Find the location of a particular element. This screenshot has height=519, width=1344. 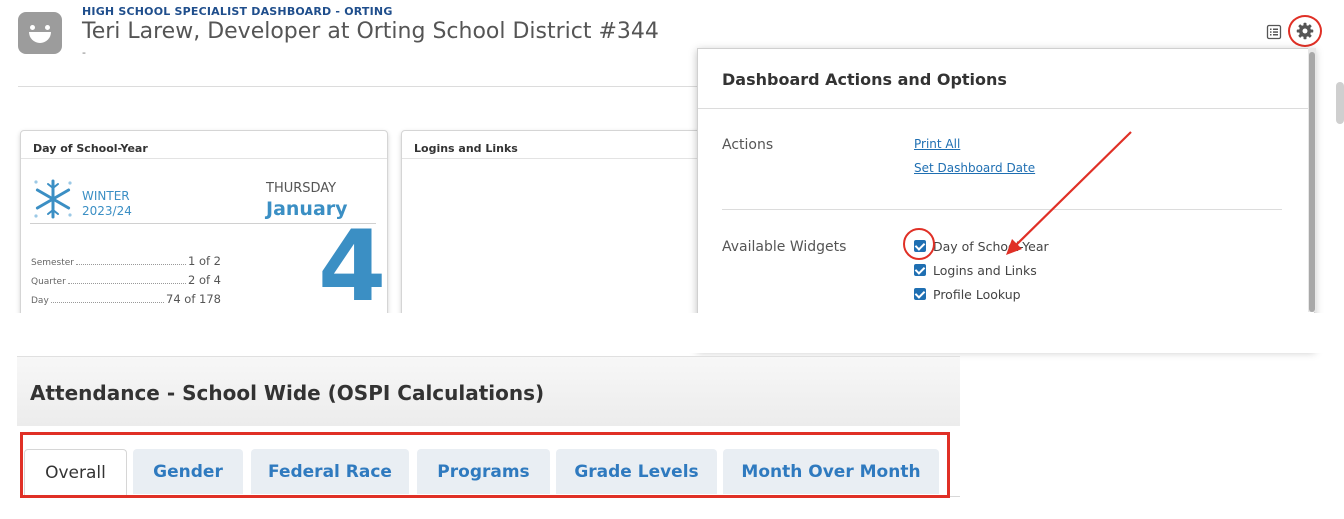

widget-option-logins-and-links: Logins and Links is located at coordinates (975, 270).